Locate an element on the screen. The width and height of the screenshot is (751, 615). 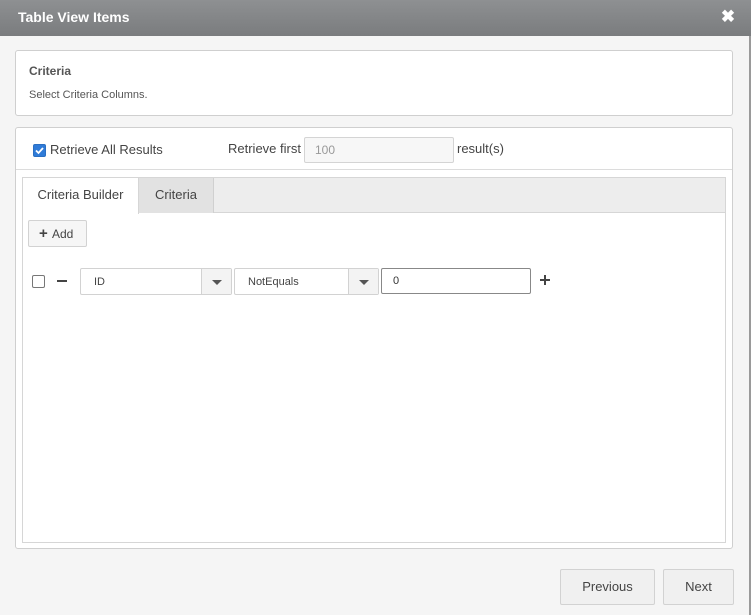
field-dropdown-value: ID is located at coordinates (99, 282).